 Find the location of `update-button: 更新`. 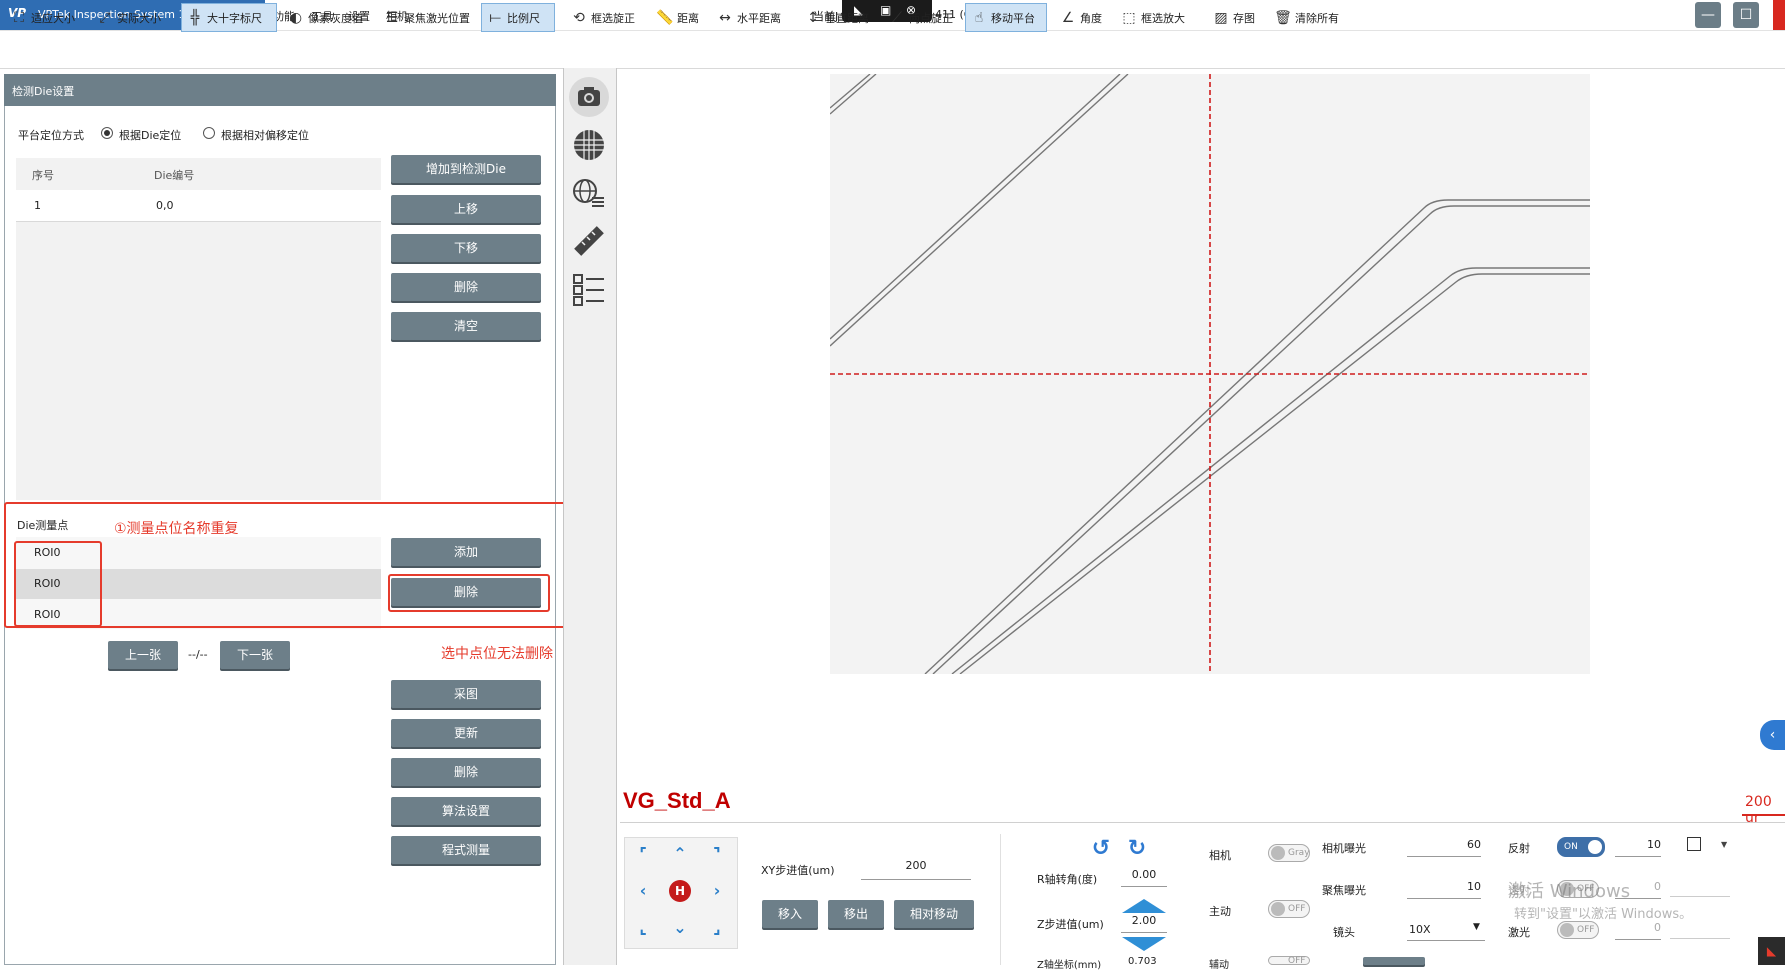

update-button: 更新 is located at coordinates (466, 733).